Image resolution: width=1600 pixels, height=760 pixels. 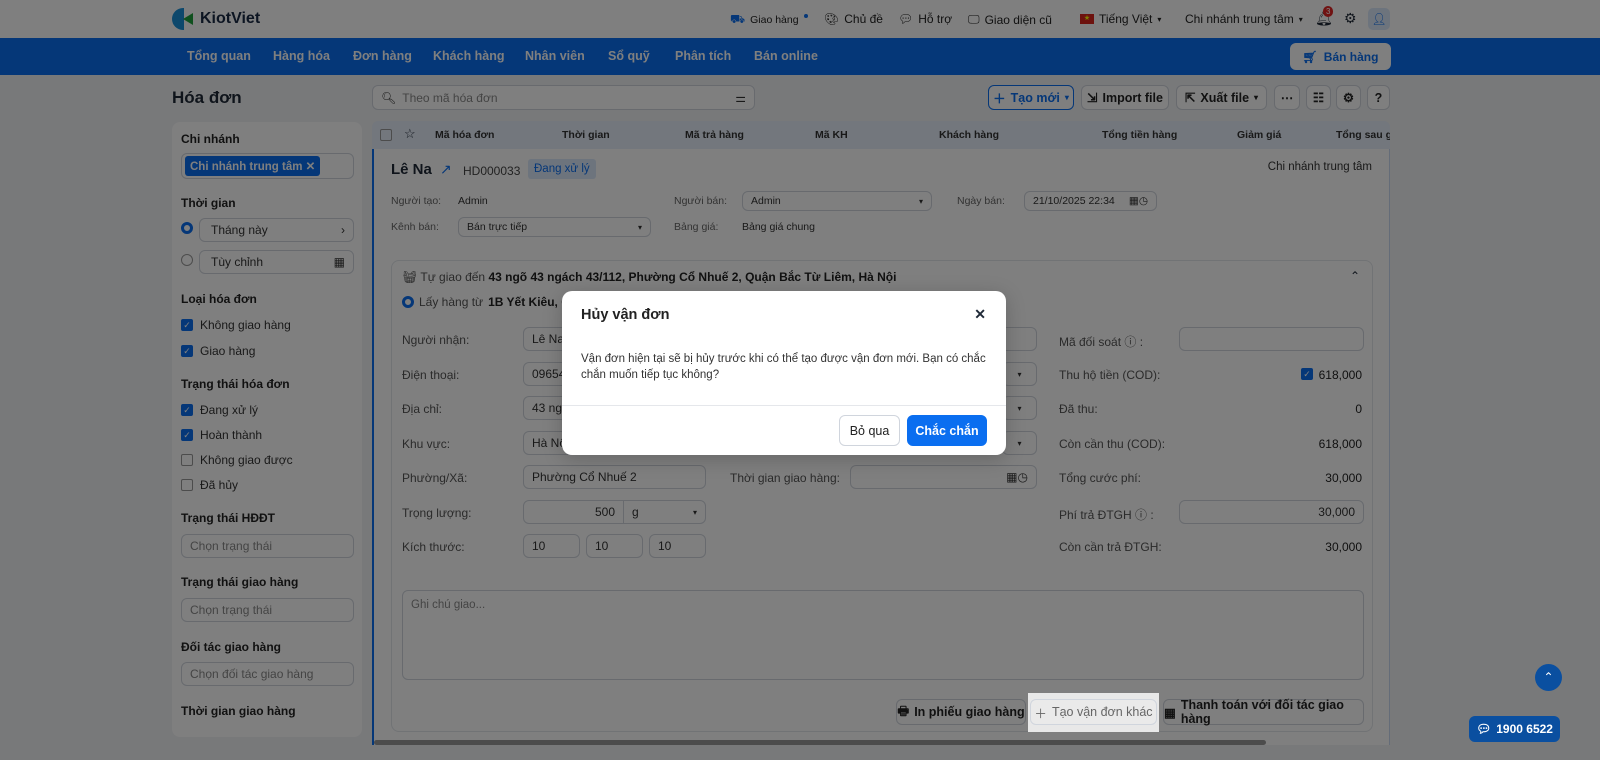 What do you see at coordinates (869, 430) in the screenshot?
I see `cancel-button: Bỏ qua` at bounding box center [869, 430].